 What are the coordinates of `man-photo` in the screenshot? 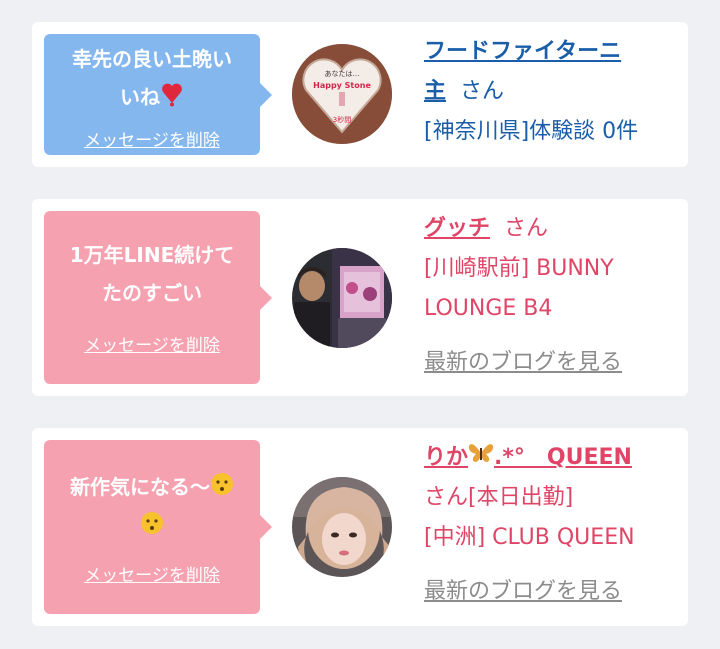 It's located at (342, 298).